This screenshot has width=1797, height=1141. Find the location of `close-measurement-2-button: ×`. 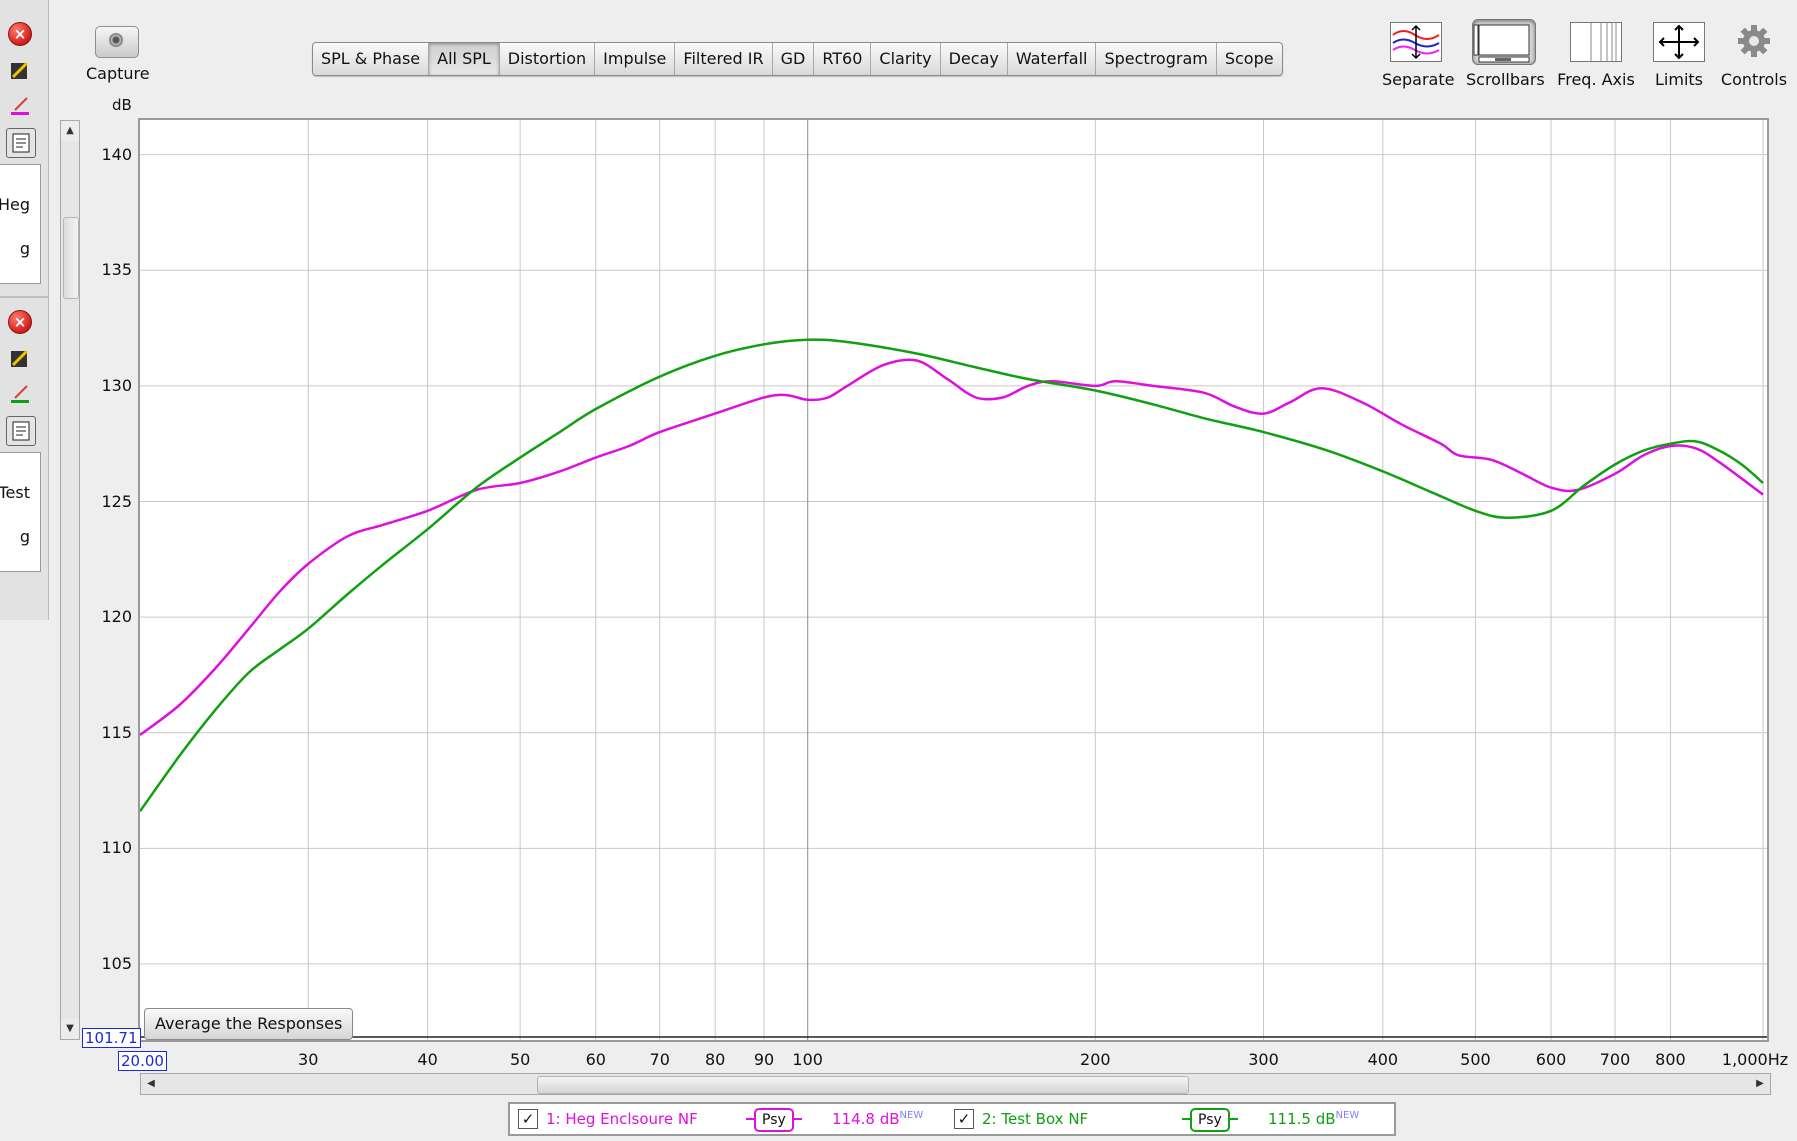

close-measurement-2-button: × is located at coordinates (20, 322).